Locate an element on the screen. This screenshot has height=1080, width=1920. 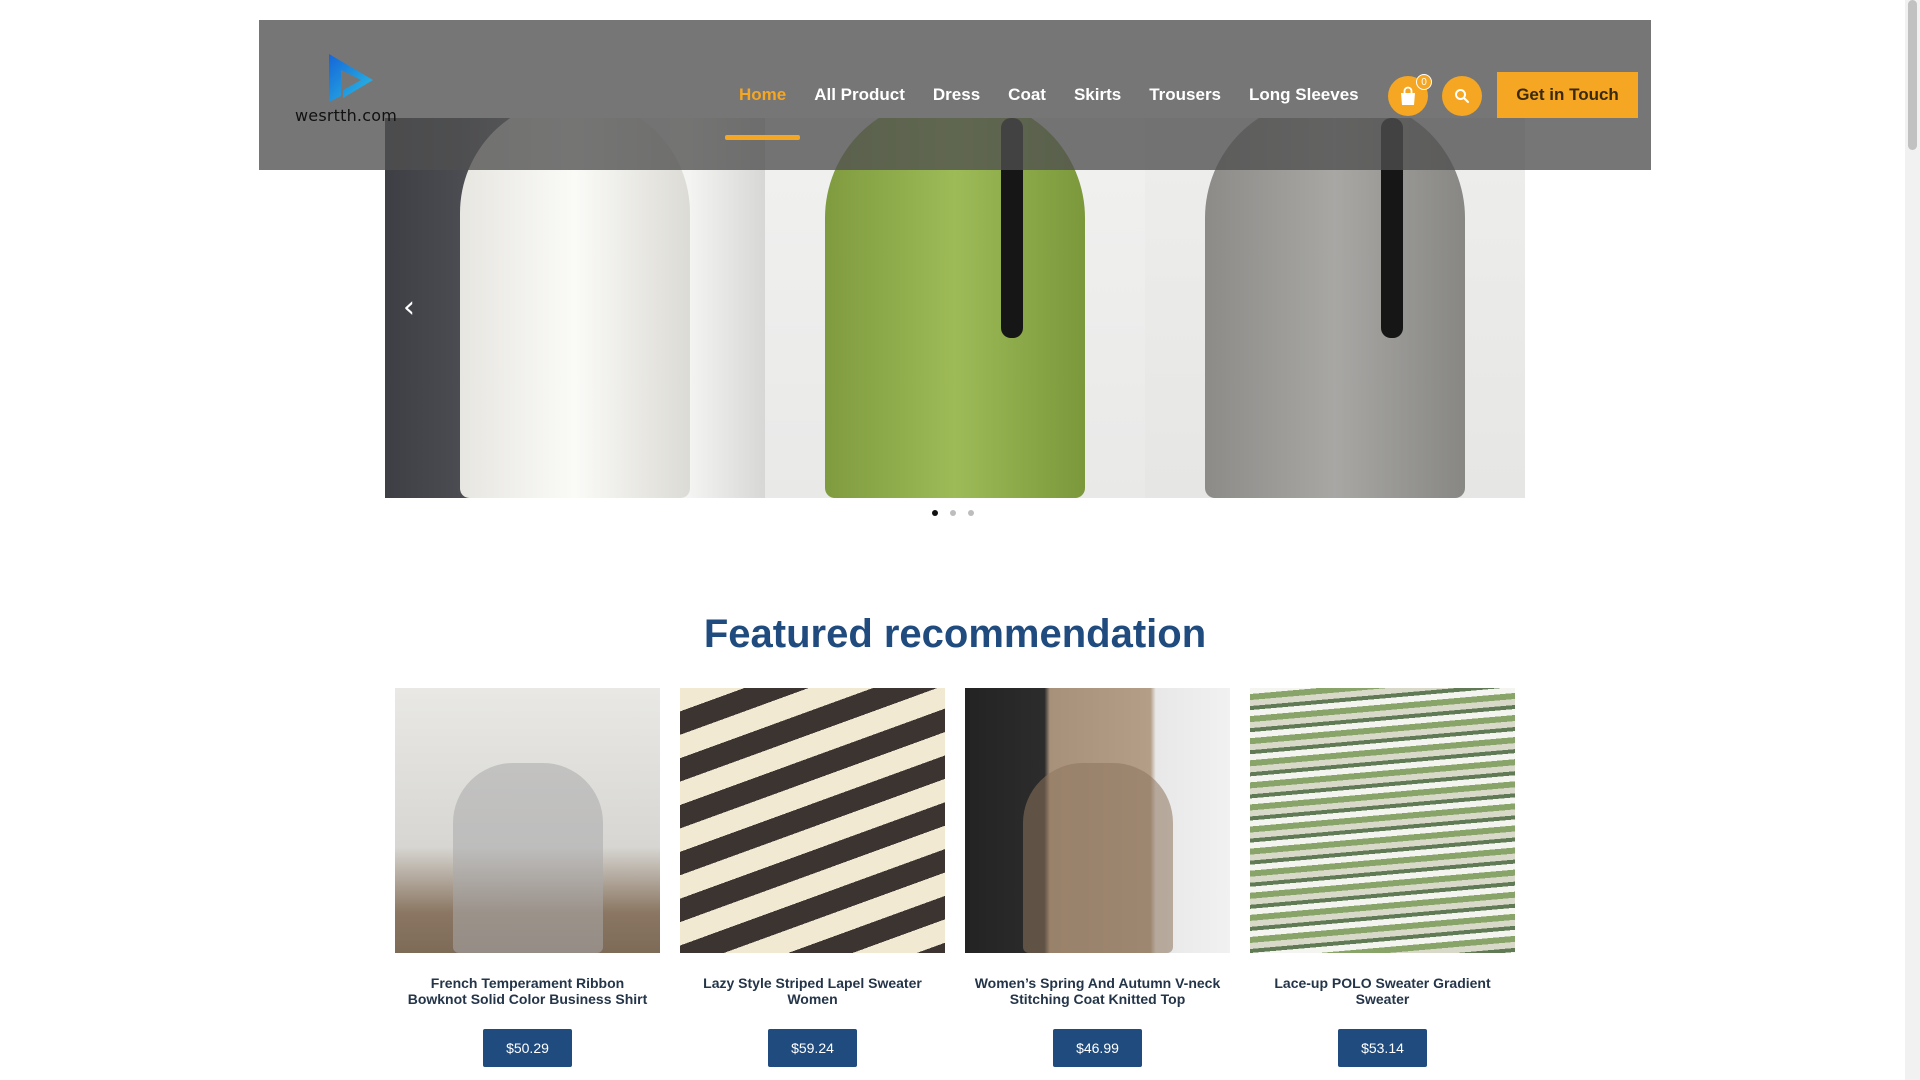
green-dress-image is located at coordinates (955, 308).